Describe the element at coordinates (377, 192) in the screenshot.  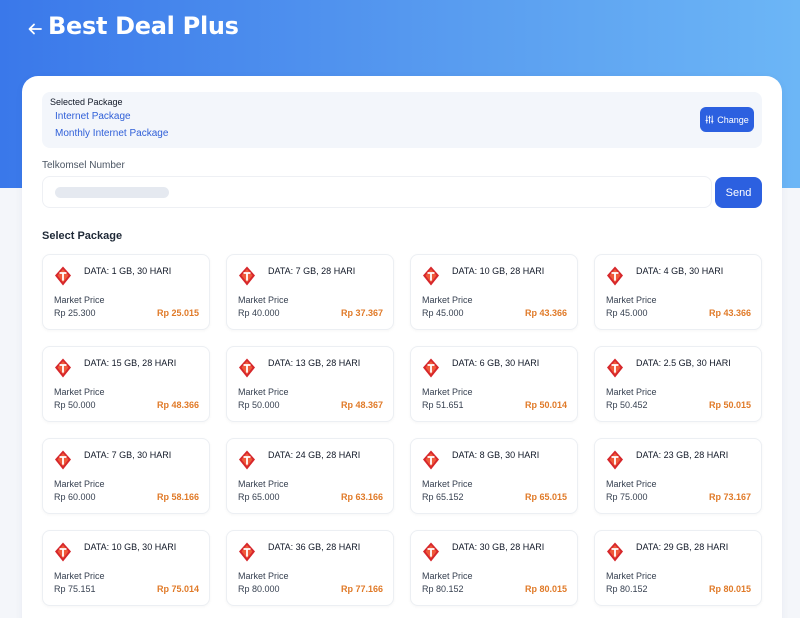
I see `telkomsel-number-input` at that location.